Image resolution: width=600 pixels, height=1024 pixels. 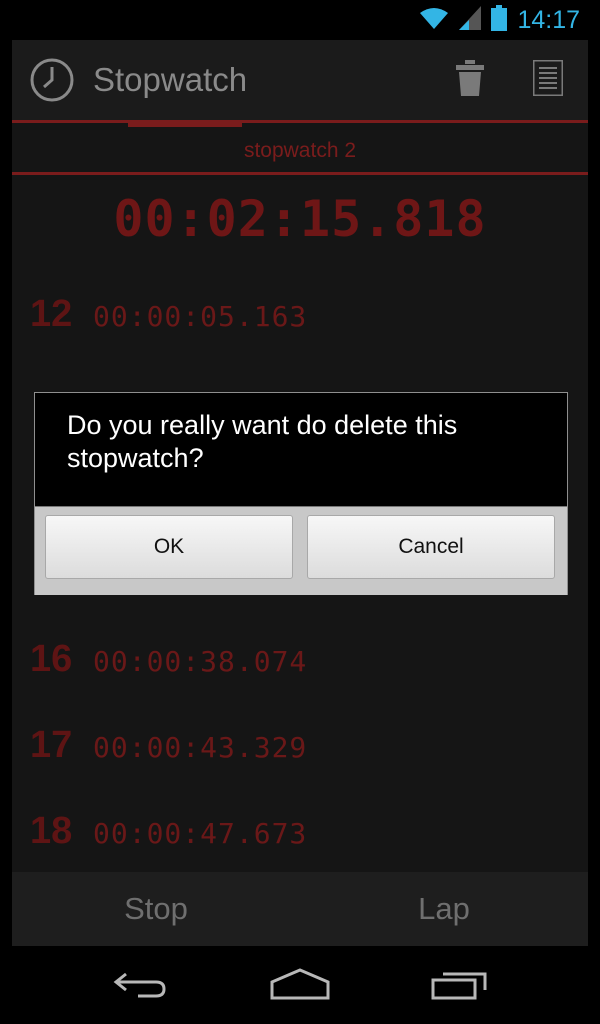 What do you see at coordinates (300, 121) in the screenshot?
I see `top-divider` at bounding box center [300, 121].